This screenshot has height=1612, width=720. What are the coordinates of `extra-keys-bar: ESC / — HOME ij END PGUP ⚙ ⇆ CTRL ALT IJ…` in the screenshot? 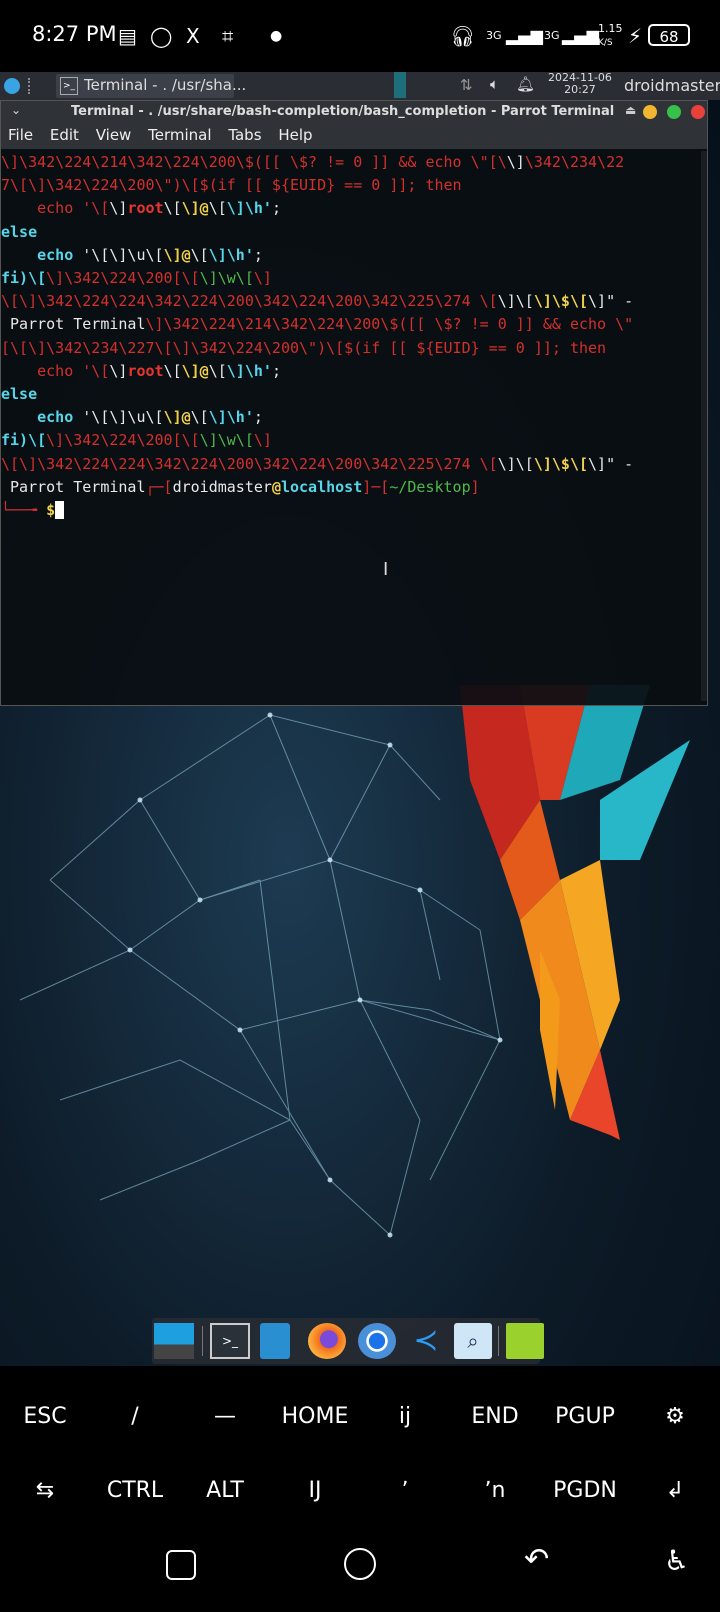 It's located at (360, 1444).